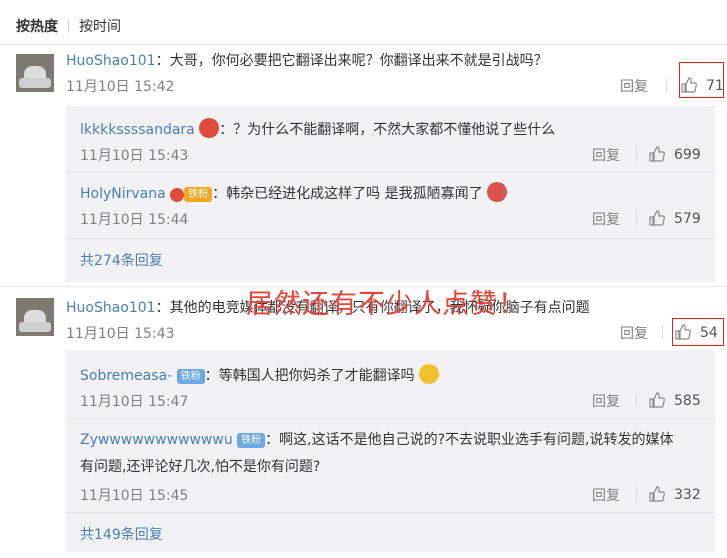 This screenshot has width=727, height=558. Describe the element at coordinates (134, 402) in the screenshot. I see `reply-time: 11月10日 15:47` at that location.